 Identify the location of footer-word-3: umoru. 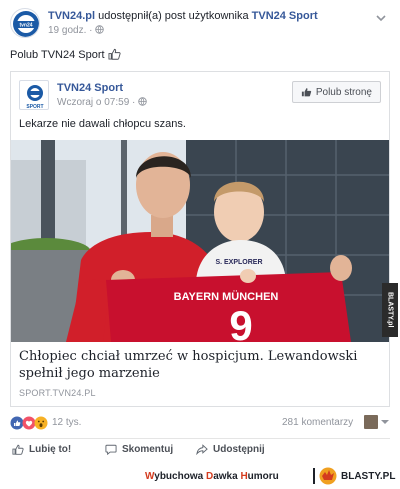
(263, 476).